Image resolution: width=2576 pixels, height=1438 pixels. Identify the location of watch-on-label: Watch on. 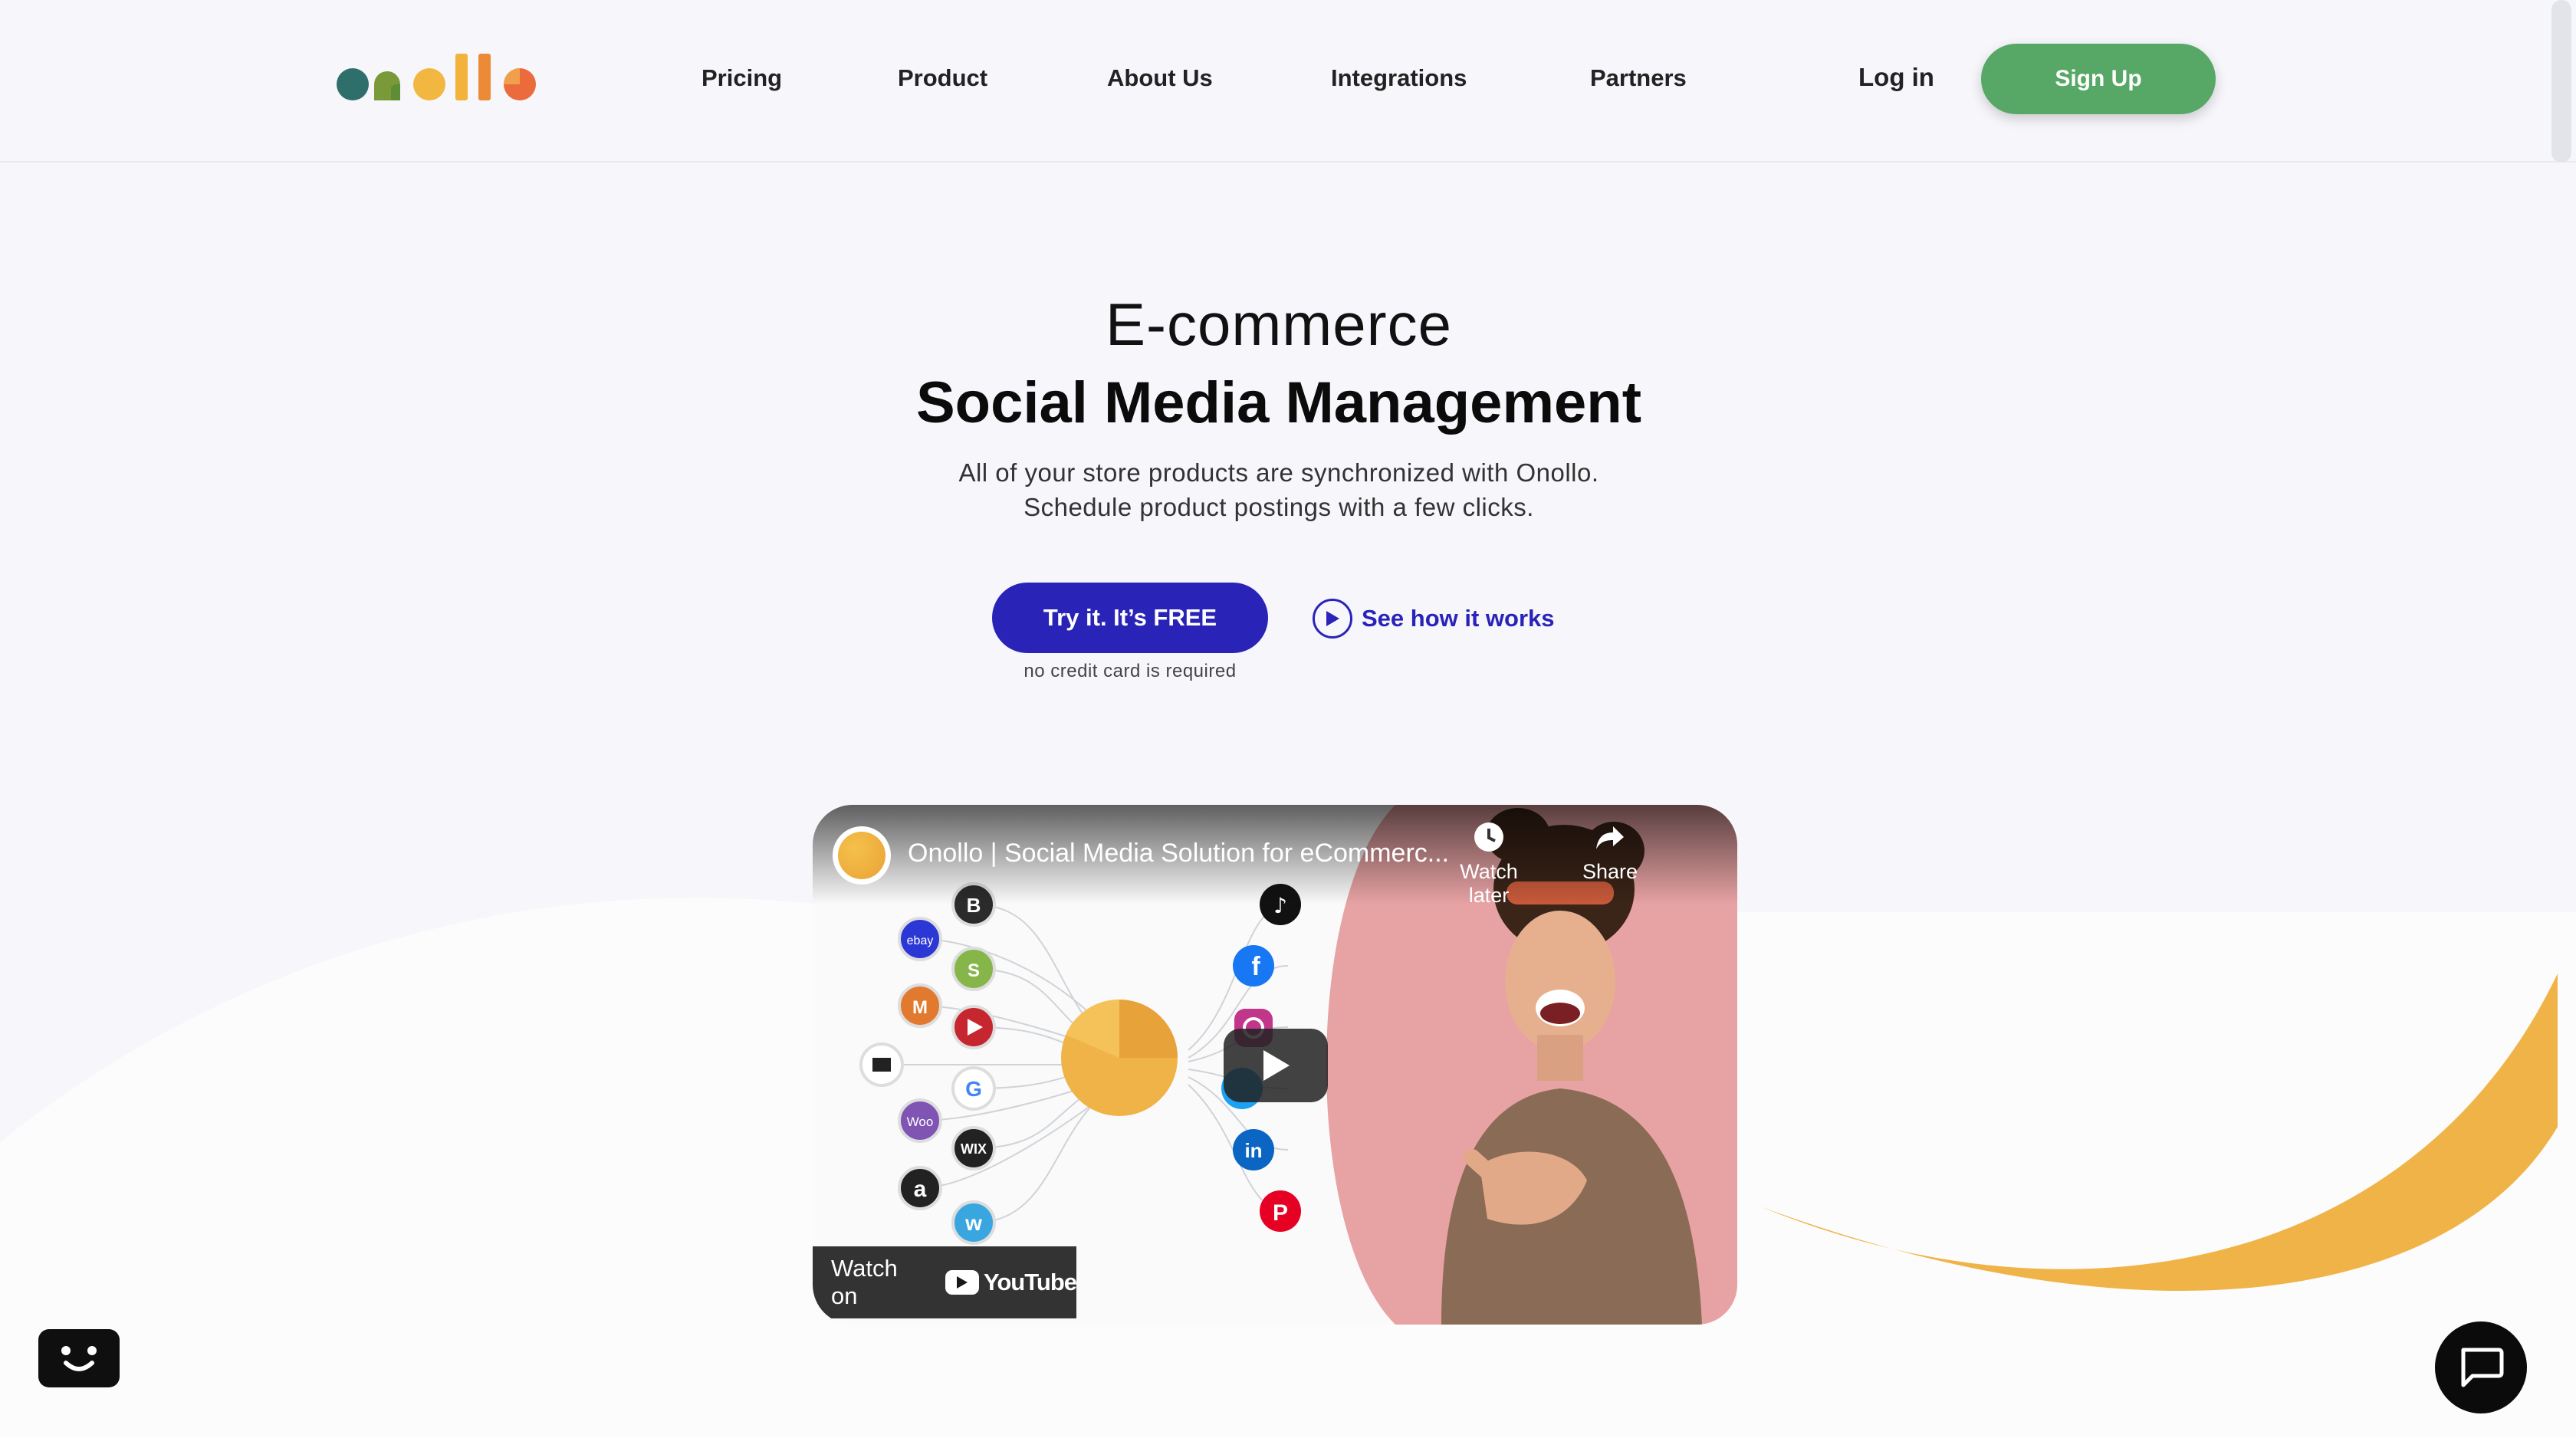
(865, 1282).